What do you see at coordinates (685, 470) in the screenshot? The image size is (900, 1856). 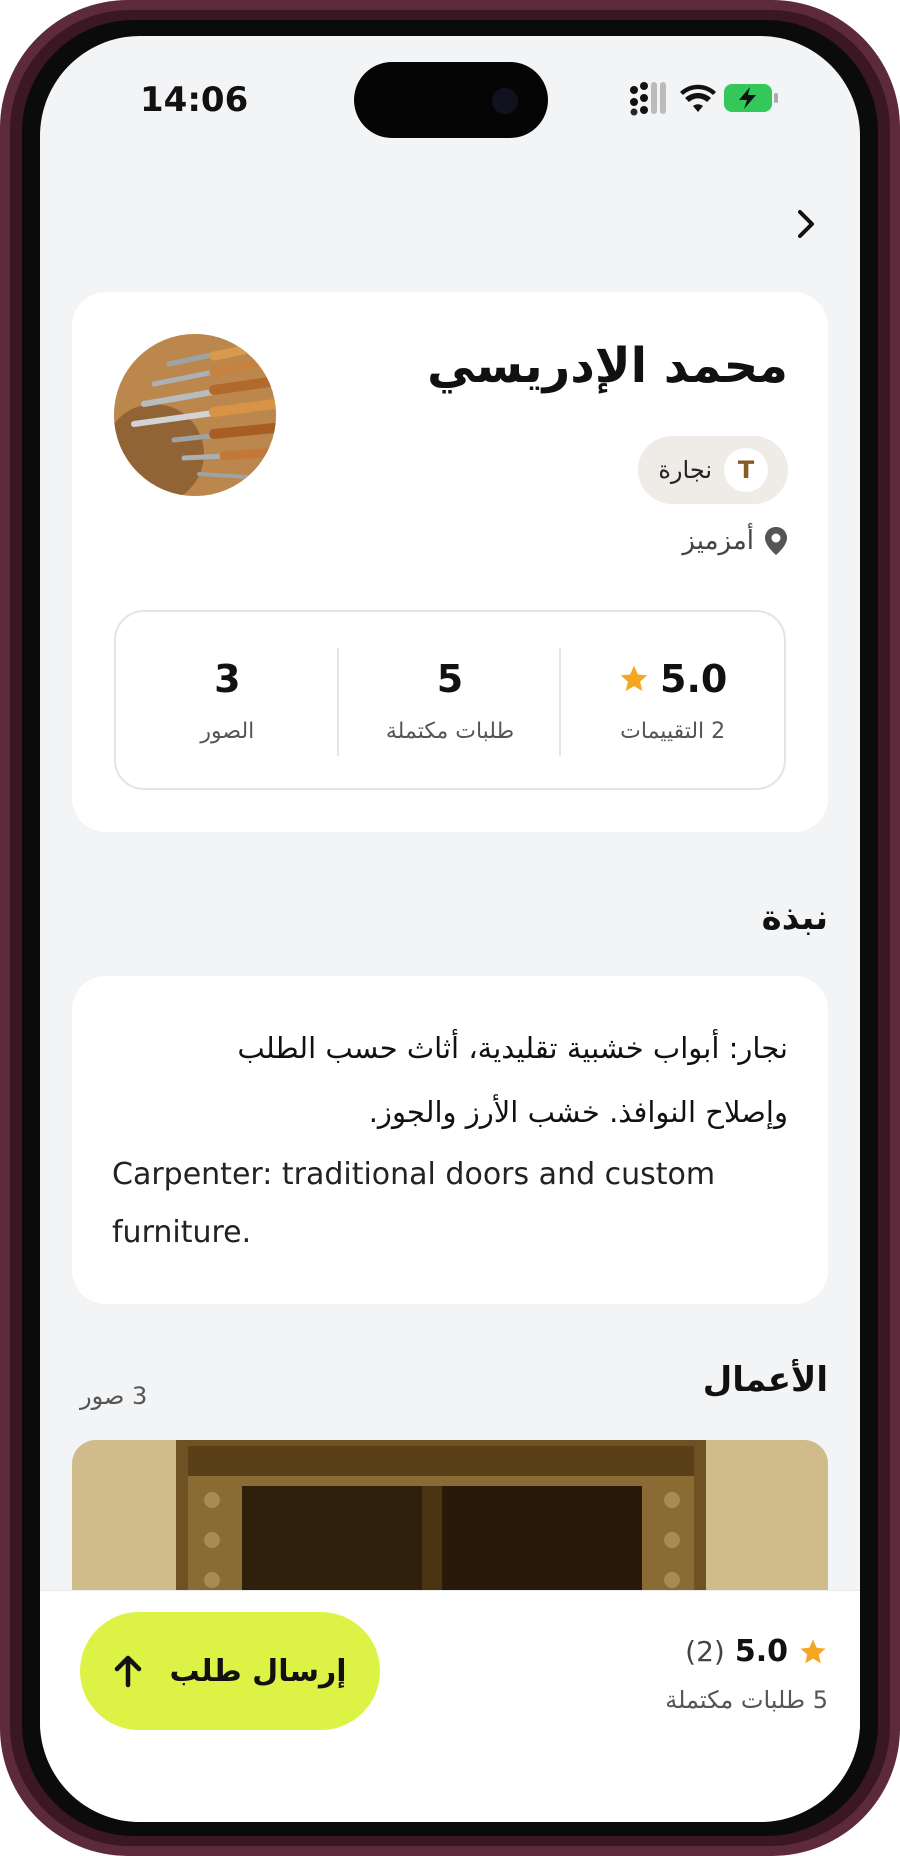 I see `trade-label: نجارة` at bounding box center [685, 470].